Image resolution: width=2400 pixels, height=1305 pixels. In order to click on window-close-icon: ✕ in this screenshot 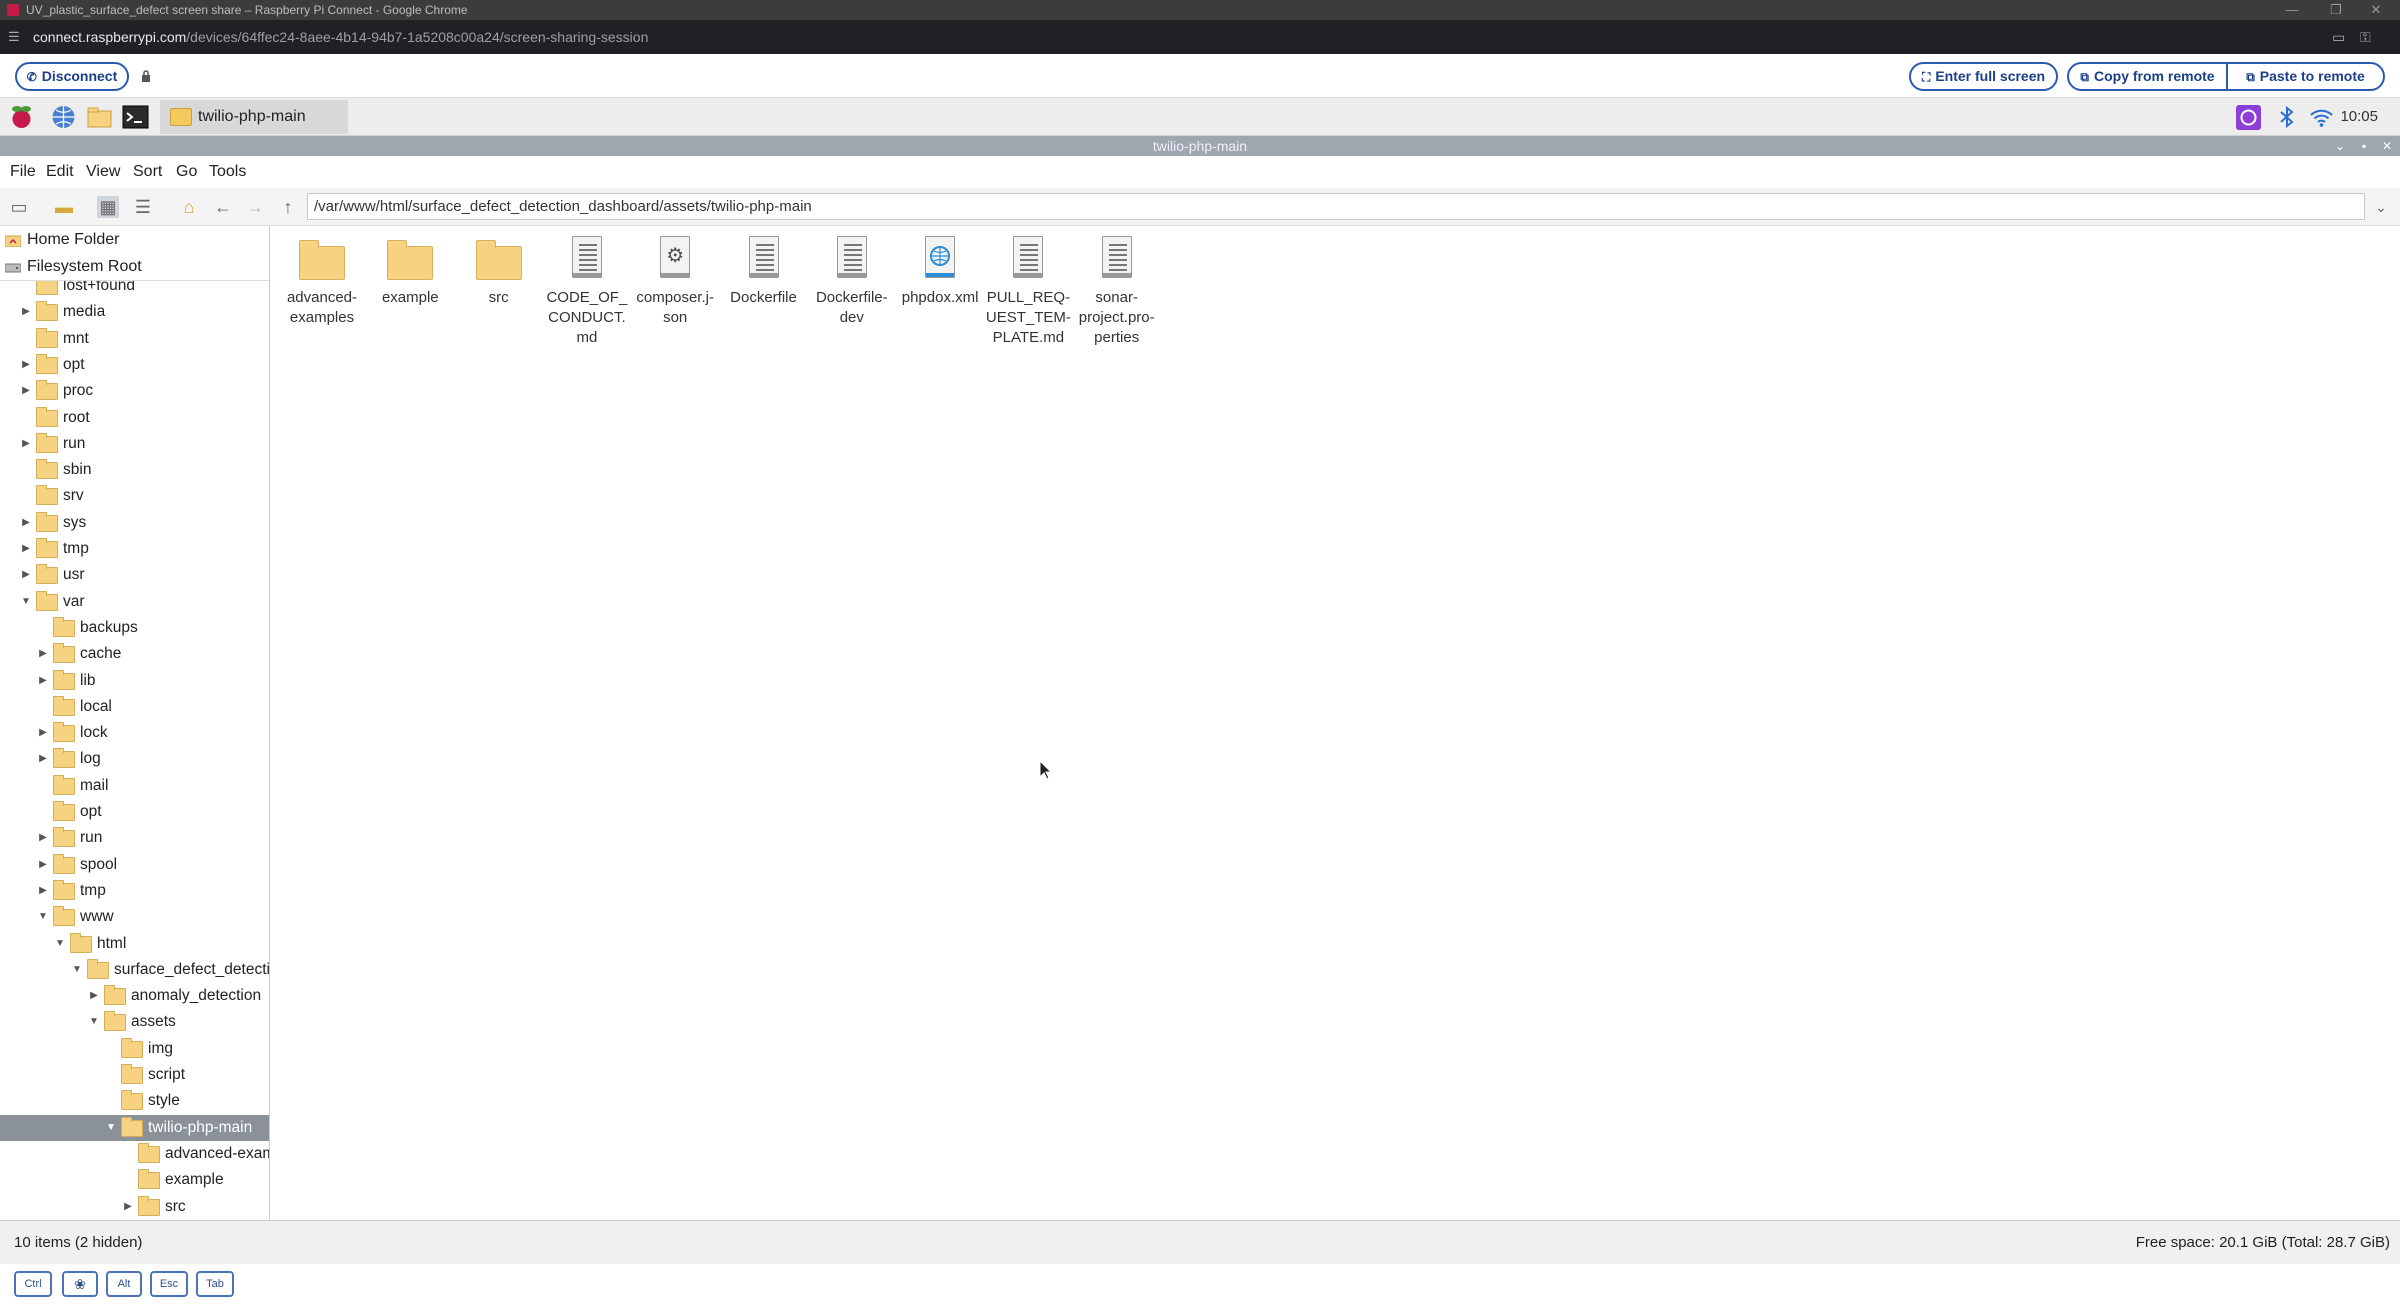, I will do `click(2387, 146)`.